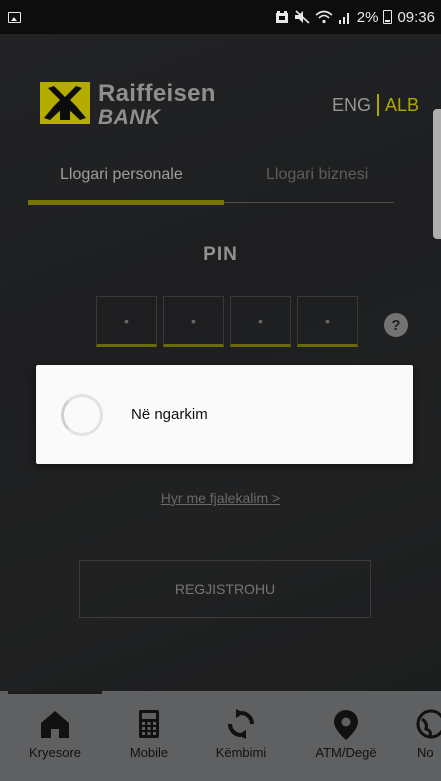  I want to click on loading-message: Në ngarkim, so click(169, 414).